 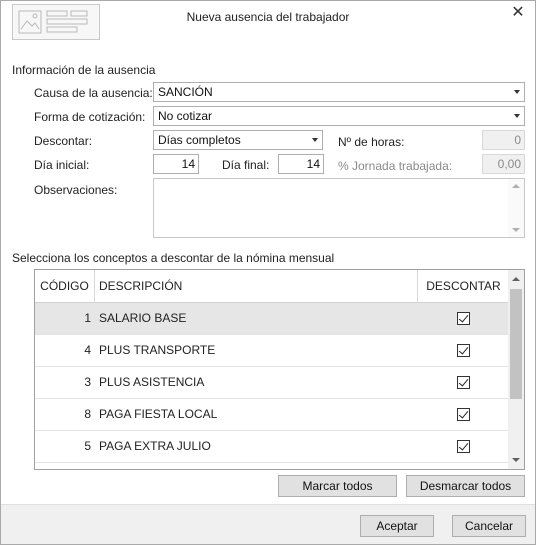 What do you see at coordinates (87, 350) in the screenshot?
I see `row-code: 4` at bounding box center [87, 350].